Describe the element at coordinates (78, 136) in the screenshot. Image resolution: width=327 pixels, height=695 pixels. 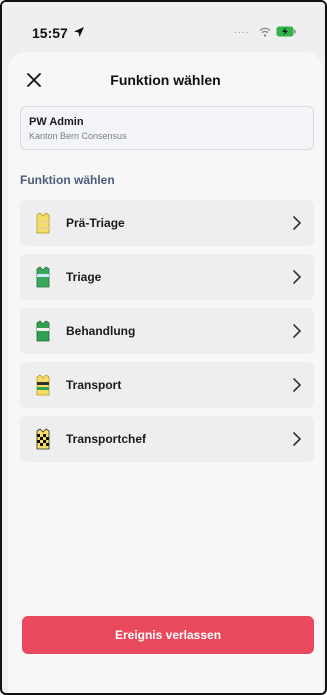
I see `account-organization: Kanton Bern Consensus` at that location.